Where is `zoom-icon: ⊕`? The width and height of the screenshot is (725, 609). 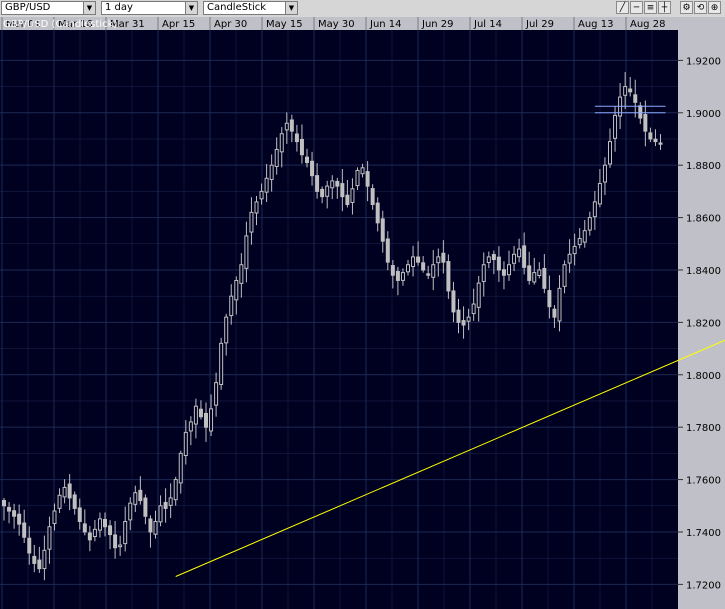
zoom-icon: ⊕ is located at coordinates (714, 7).